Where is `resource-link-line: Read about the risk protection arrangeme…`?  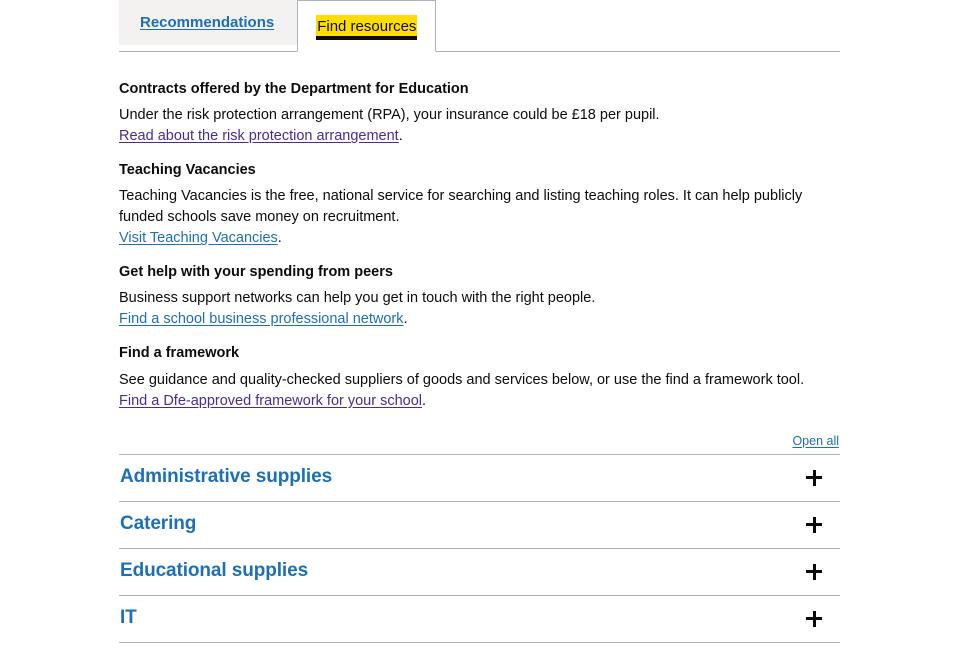
resource-link-line: Read about the risk protection arrangeme… is located at coordinates (479, 136).